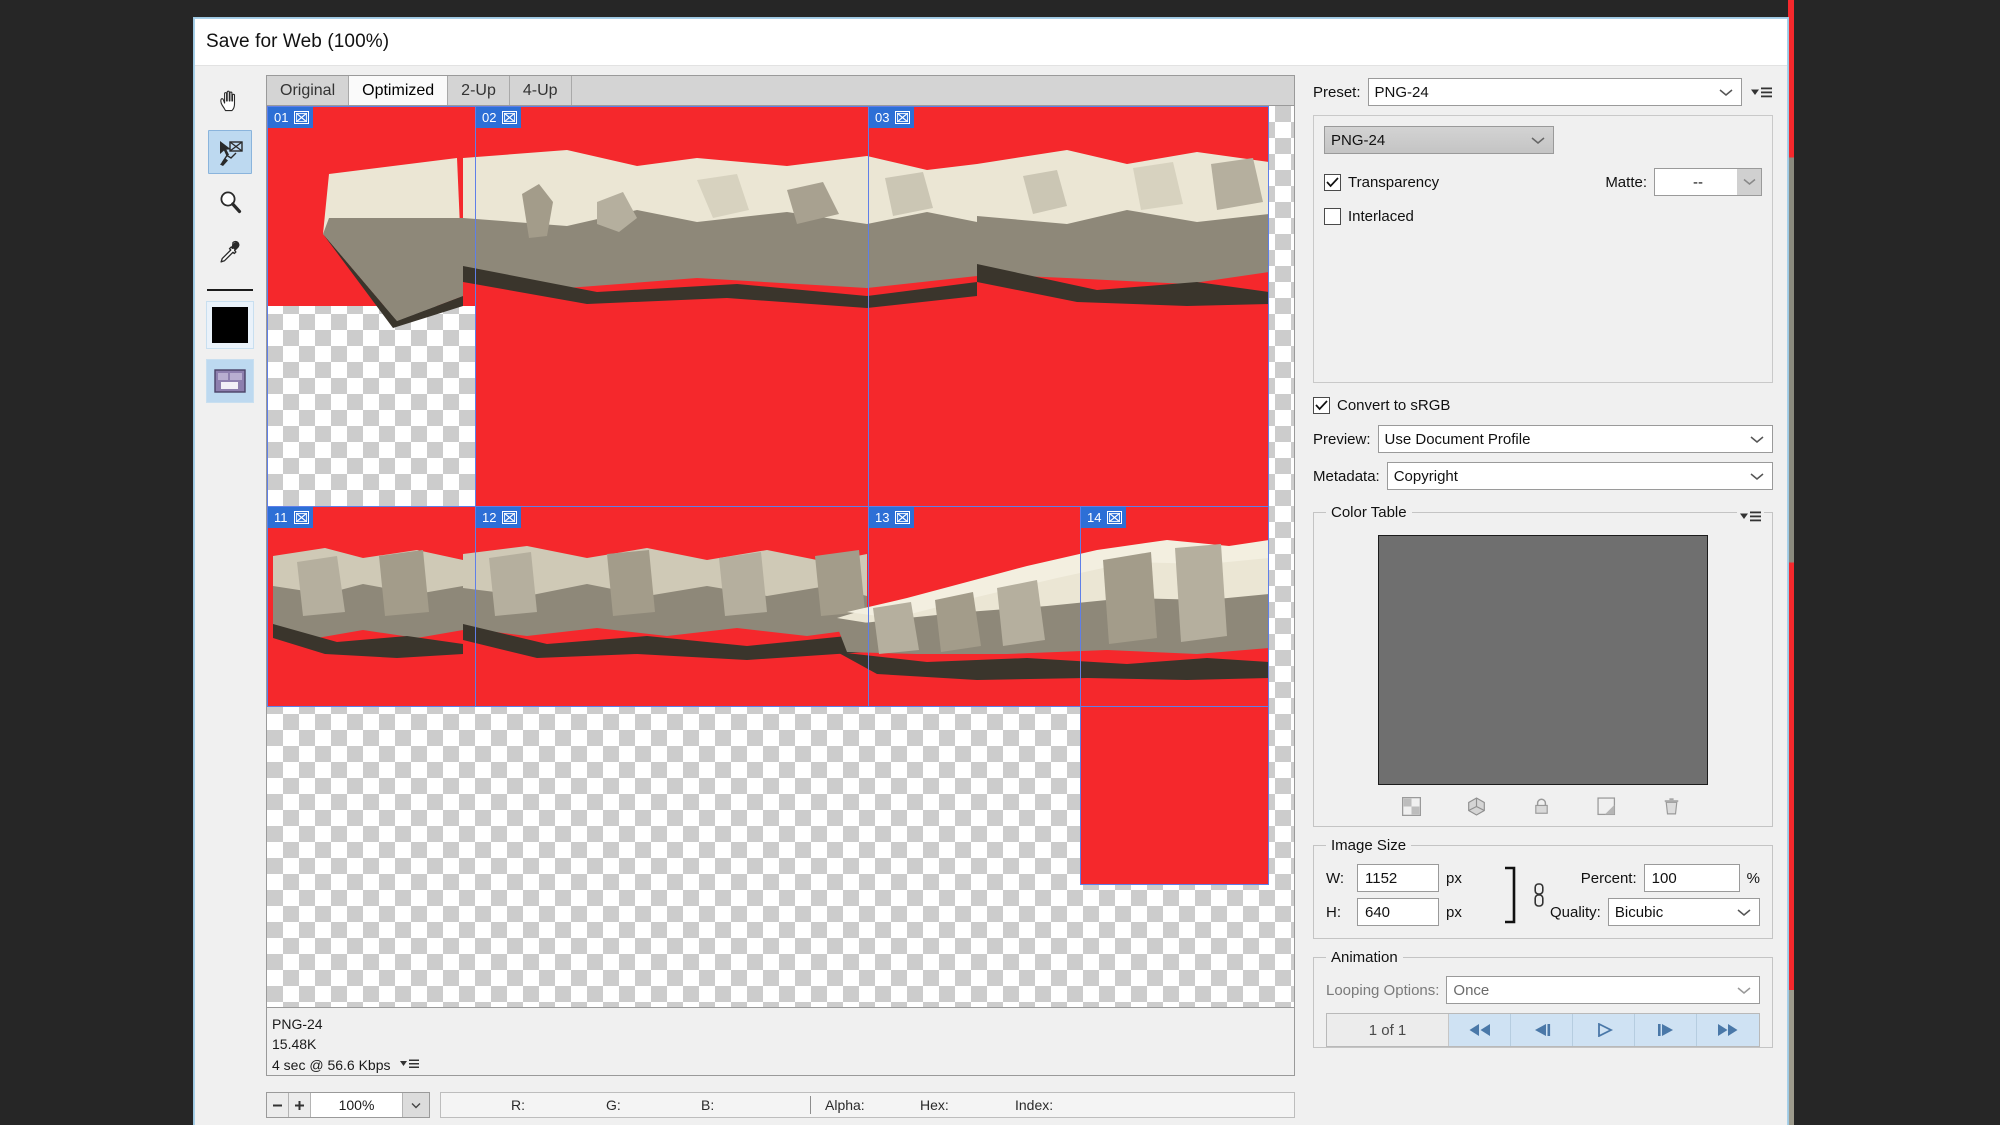  What do you see at coordinates (230, 595) in the screenshot?
I see `tools-palette` at bounding box center [230, 595].